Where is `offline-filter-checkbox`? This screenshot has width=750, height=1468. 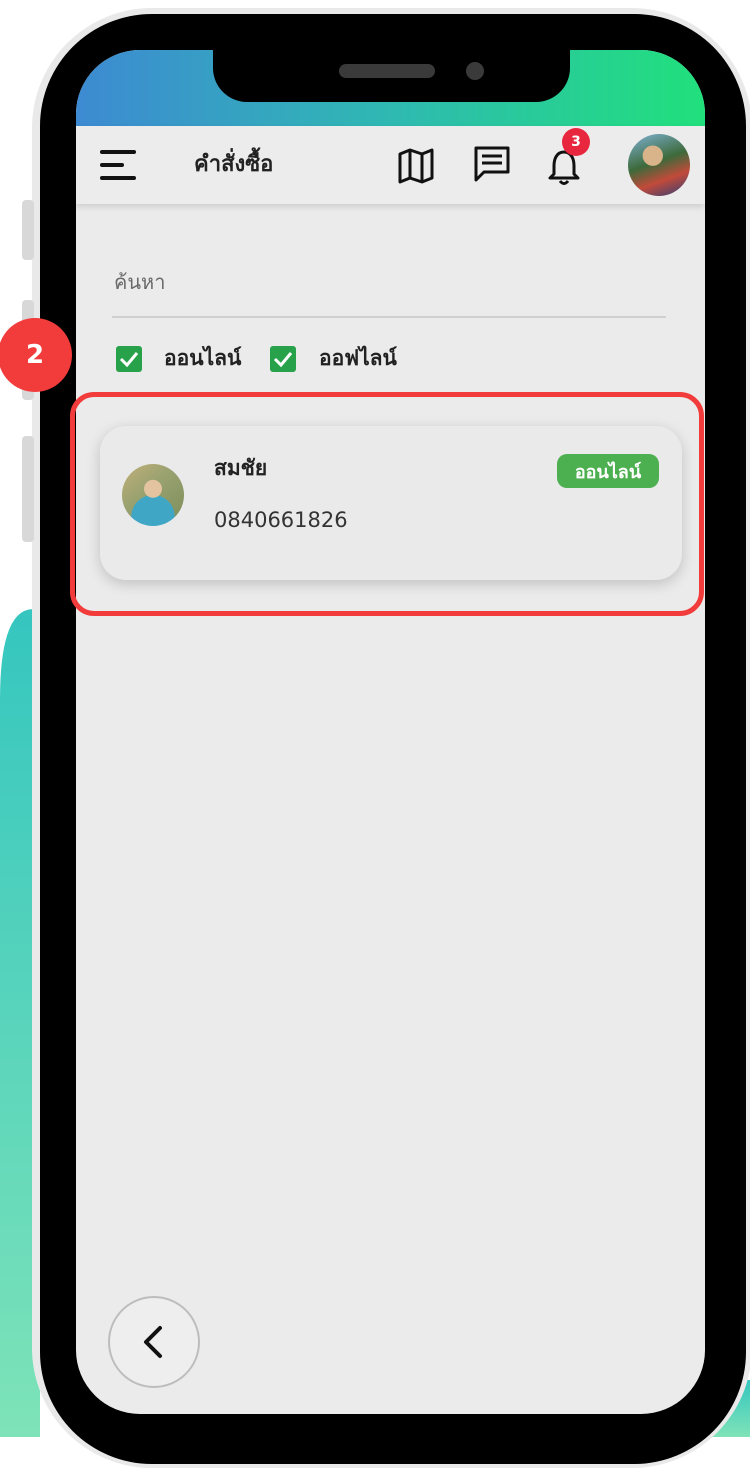
offline-filter-checkbox is located at coordinates (283, 359).